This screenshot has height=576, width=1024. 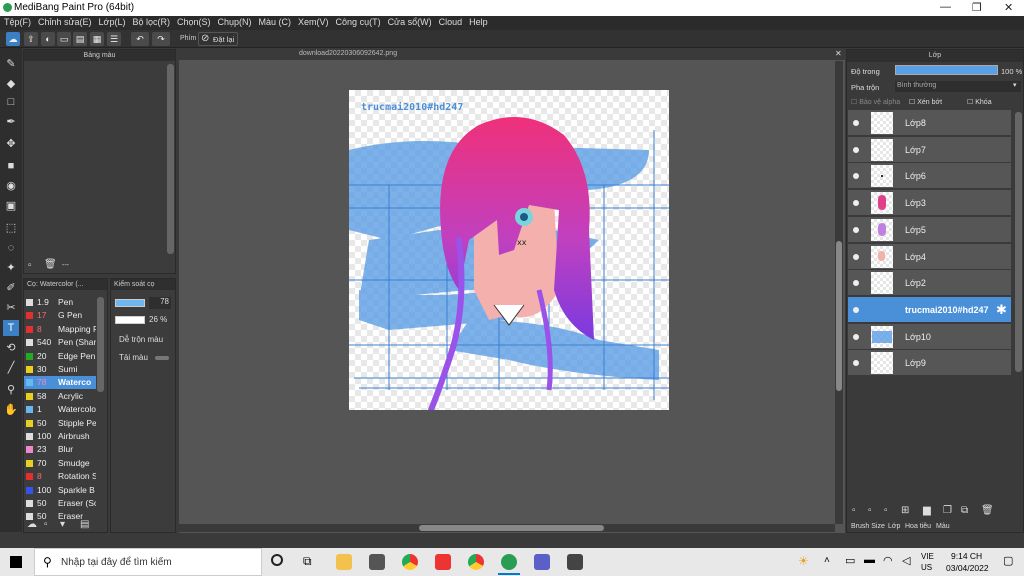 I want to click on chrome-alt-icon, so click(x=476, y=562).